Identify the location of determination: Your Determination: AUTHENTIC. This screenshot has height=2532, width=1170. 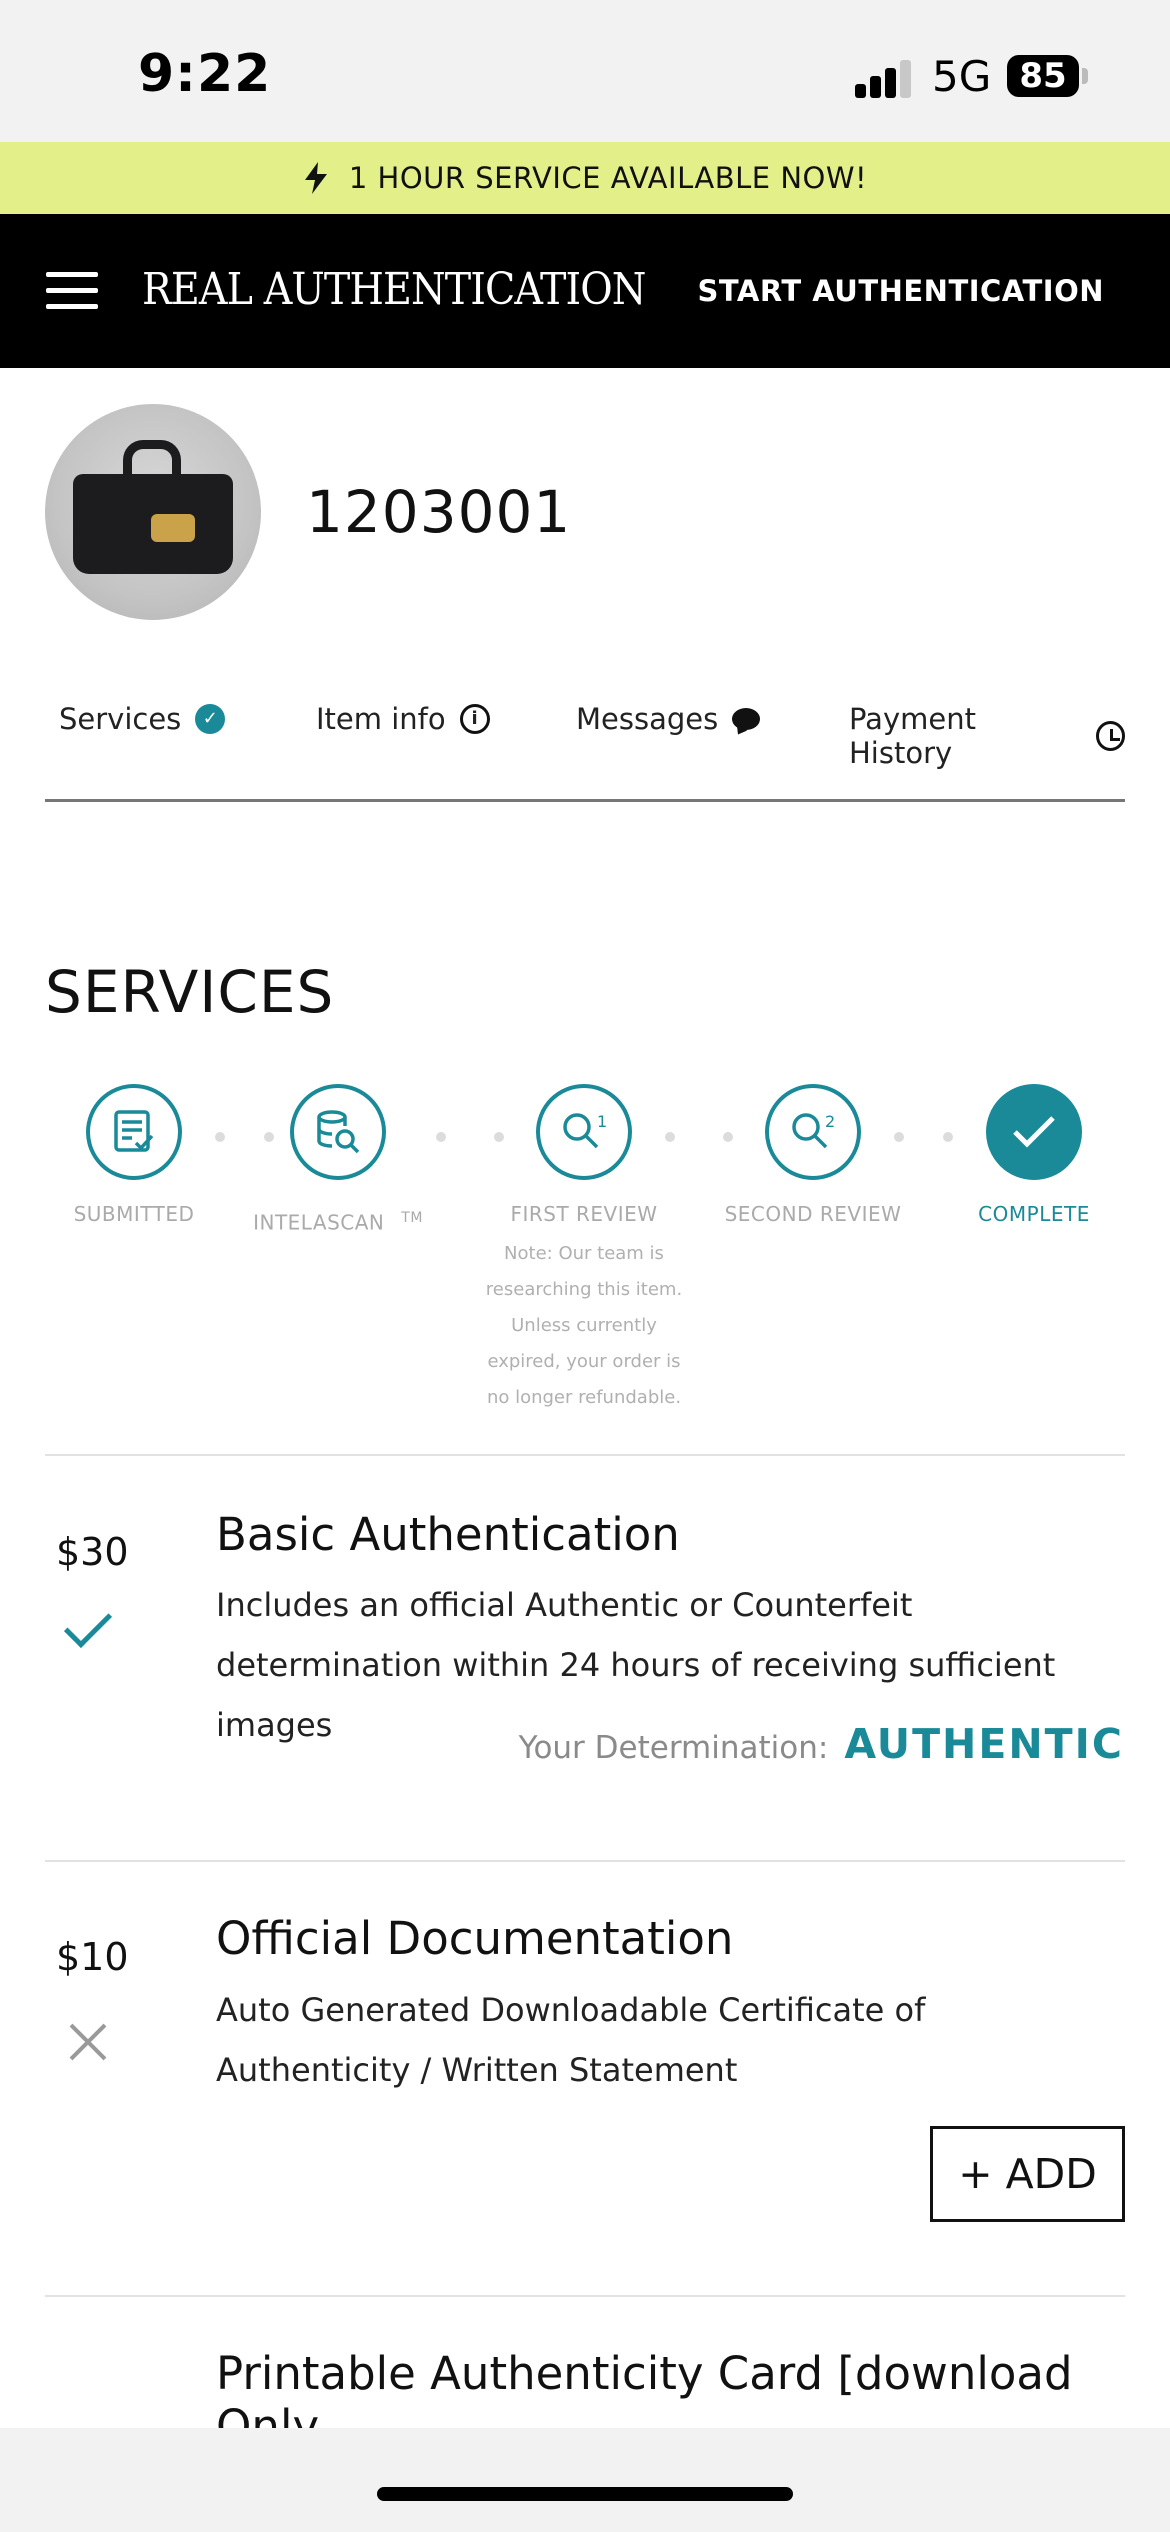
(821, 1744).